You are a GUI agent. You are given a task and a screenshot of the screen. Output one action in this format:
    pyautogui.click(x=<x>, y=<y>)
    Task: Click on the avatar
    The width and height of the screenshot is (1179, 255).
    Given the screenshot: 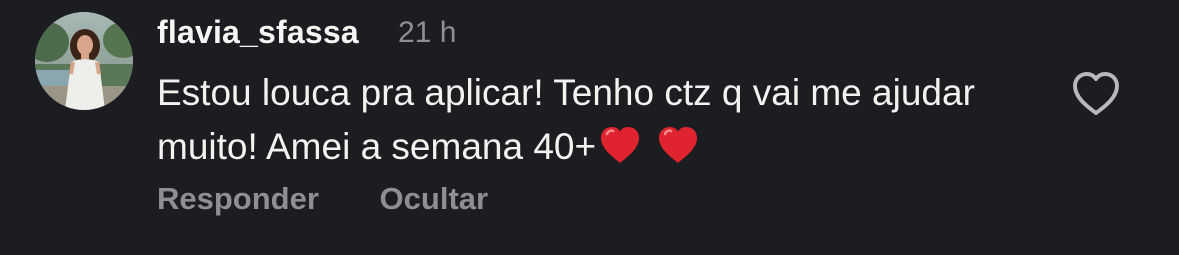 What is the action you would take?
    pyautogui.click(x=84, y=61)
    